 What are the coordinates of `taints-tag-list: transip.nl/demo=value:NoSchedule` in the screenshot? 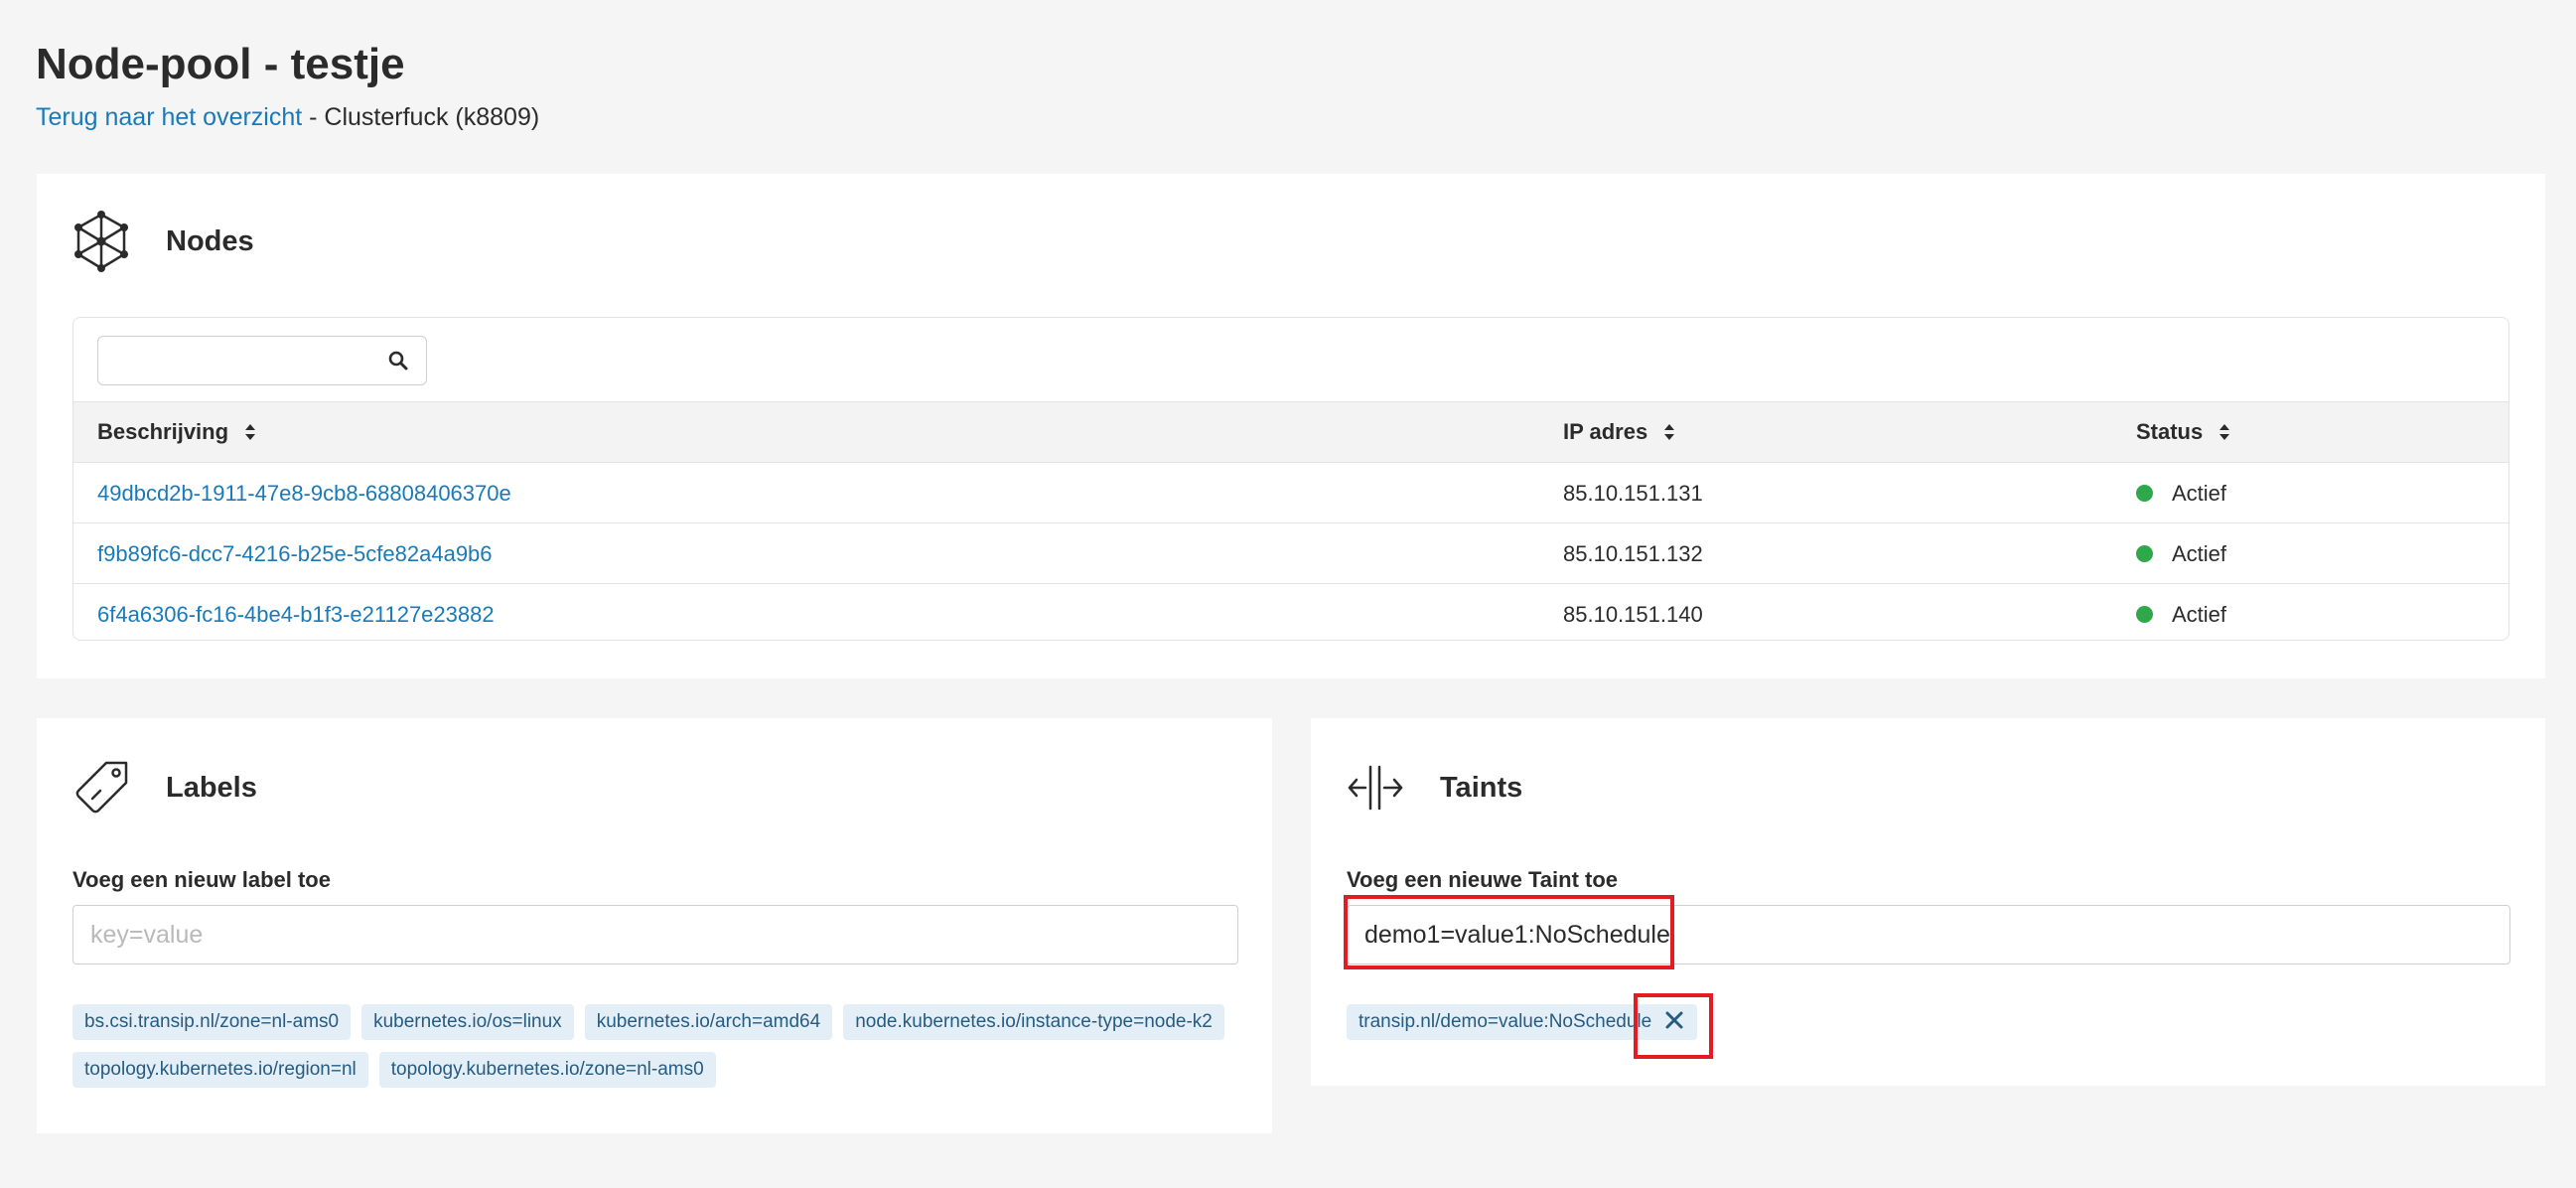 It's located at (1933, 1028).